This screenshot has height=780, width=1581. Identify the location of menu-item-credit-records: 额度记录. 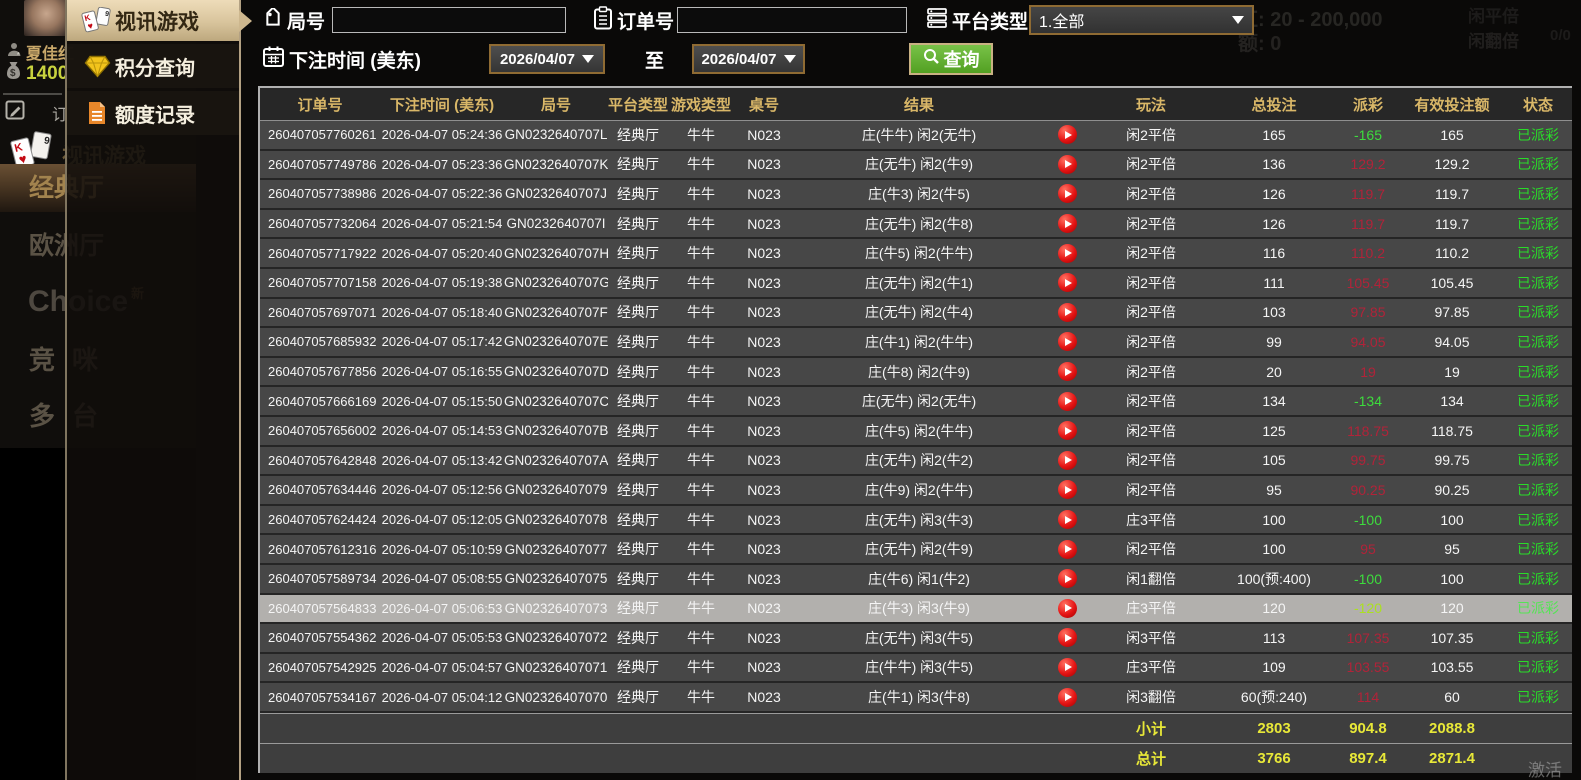
(153, 113).